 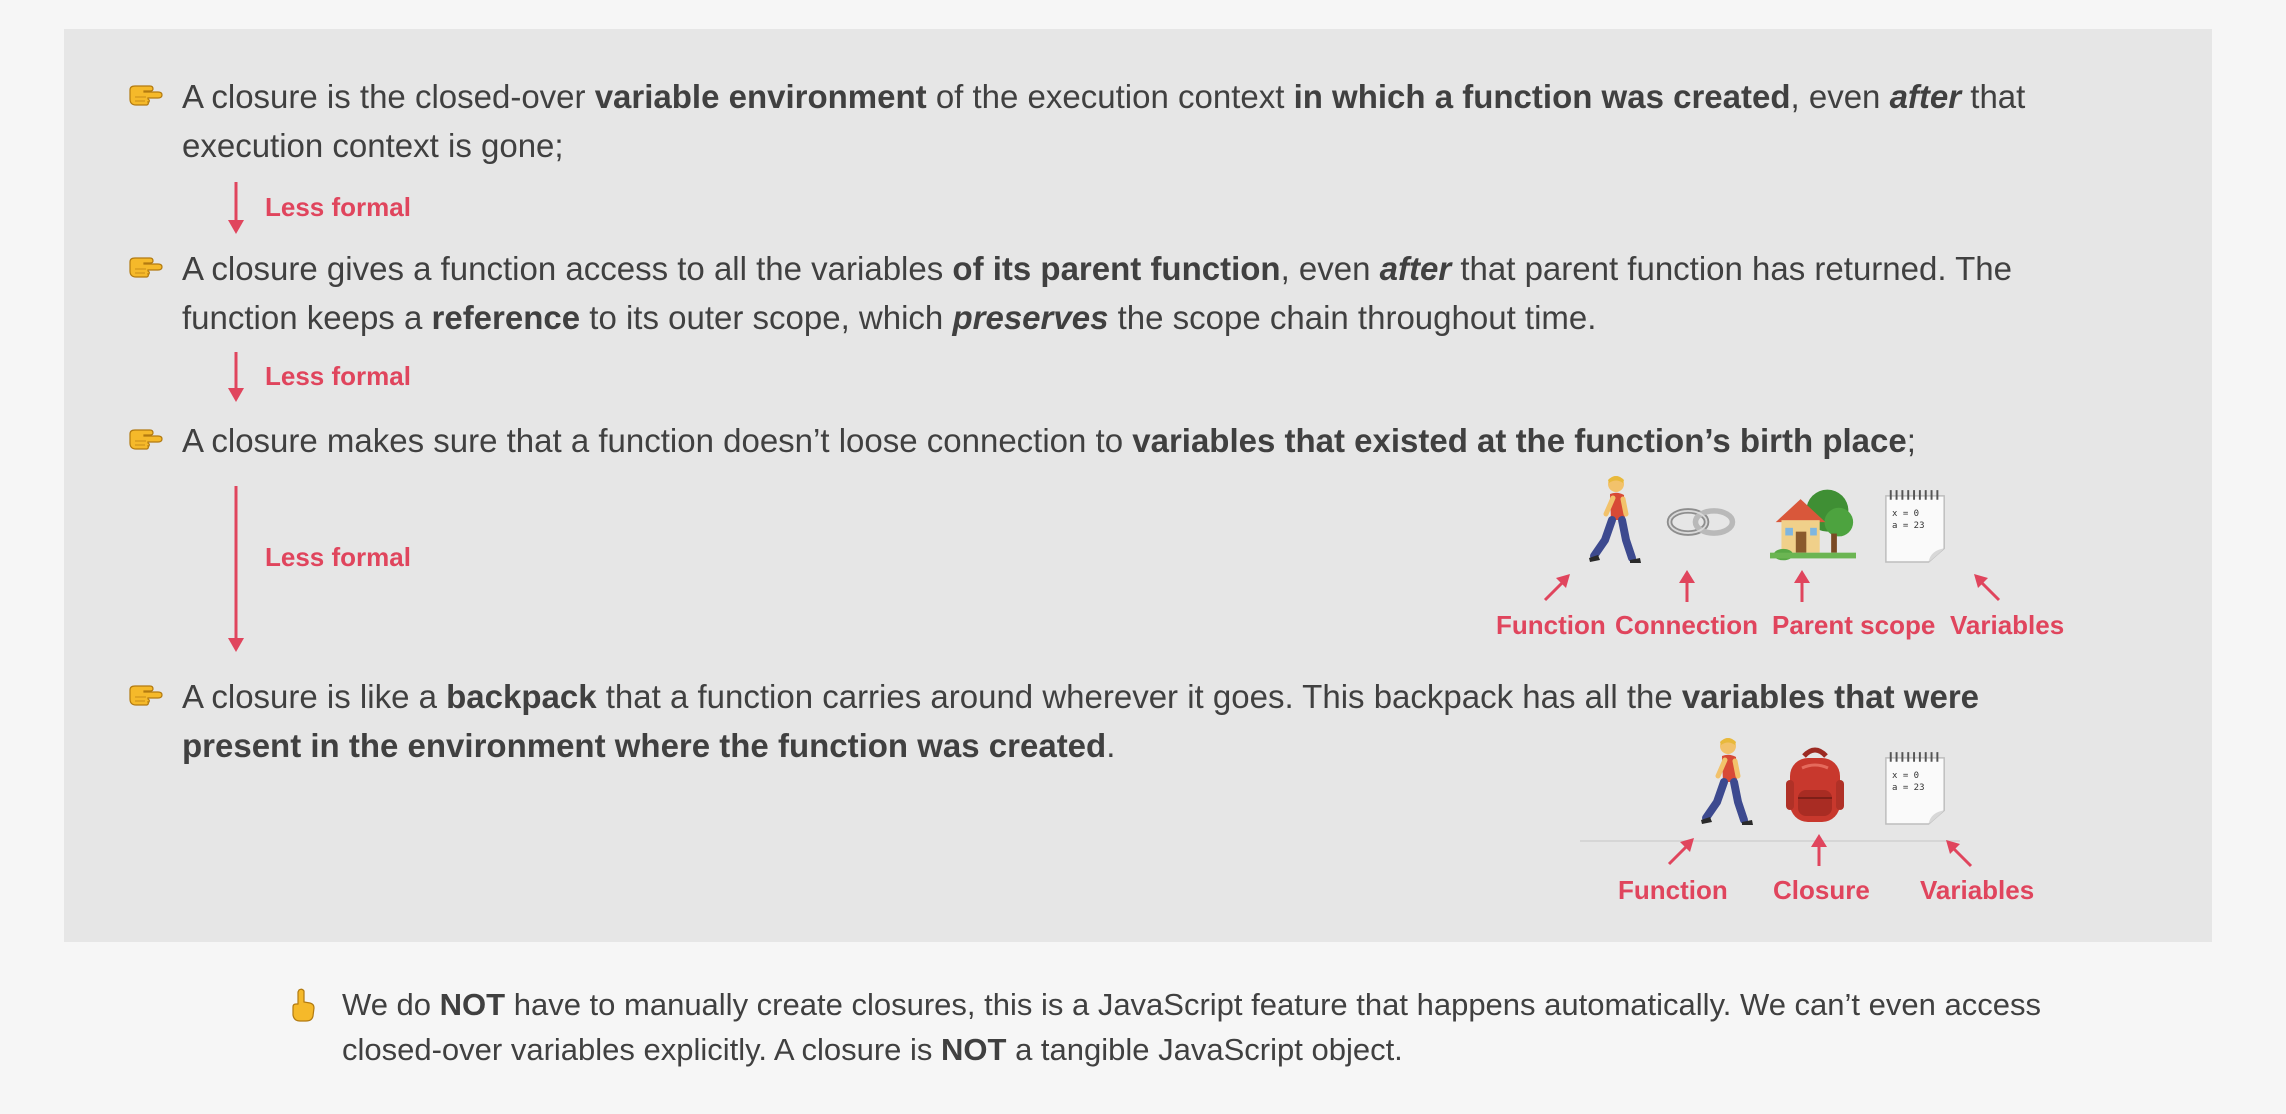 I want to click on text-segment: in which a function was created, so click(x=1542, y=96).